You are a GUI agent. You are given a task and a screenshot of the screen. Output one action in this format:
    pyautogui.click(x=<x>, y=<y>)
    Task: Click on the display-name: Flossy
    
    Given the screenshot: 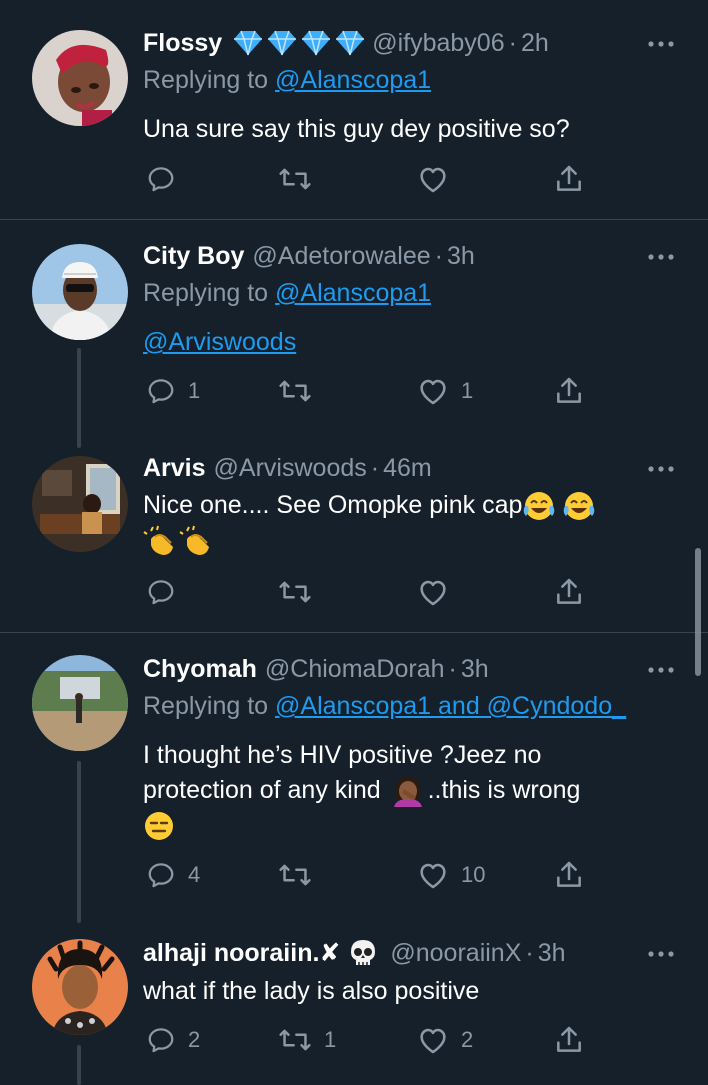 What is the action you would take?
    pyautogui.click(x=182, y=43)
    